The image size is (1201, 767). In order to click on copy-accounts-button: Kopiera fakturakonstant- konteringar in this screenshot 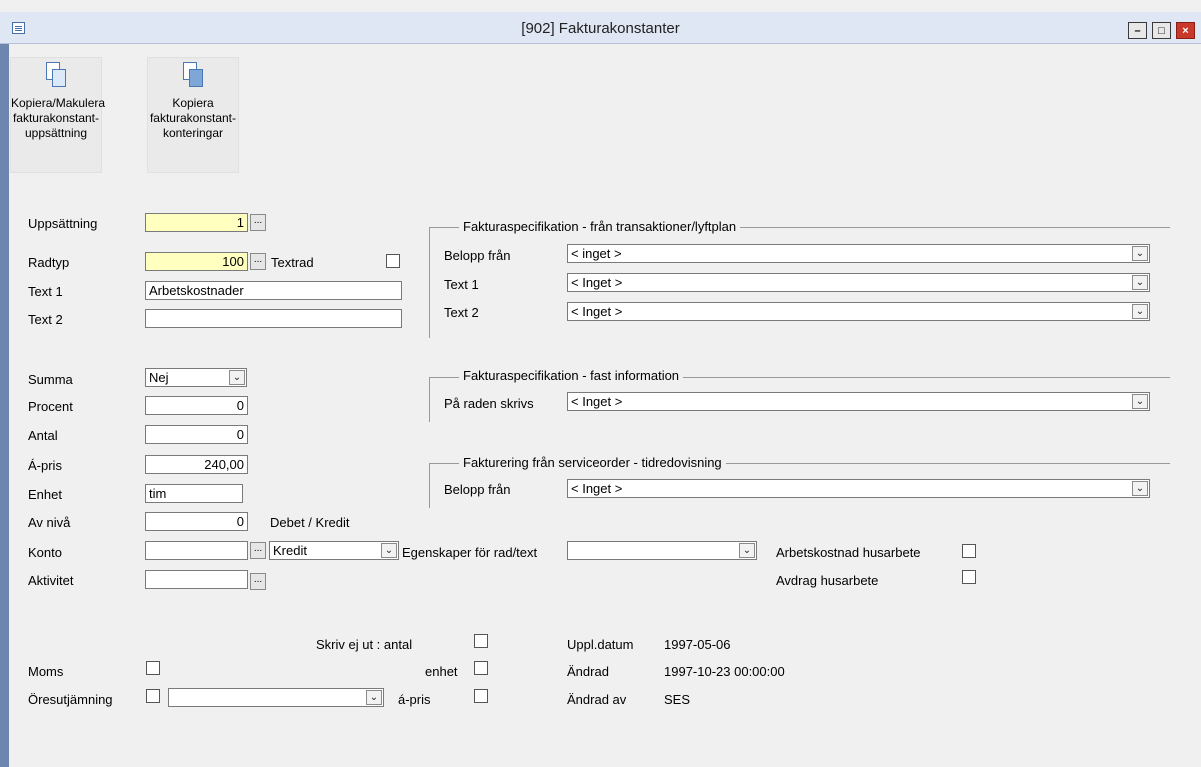, I will do `click(193, 115)`.